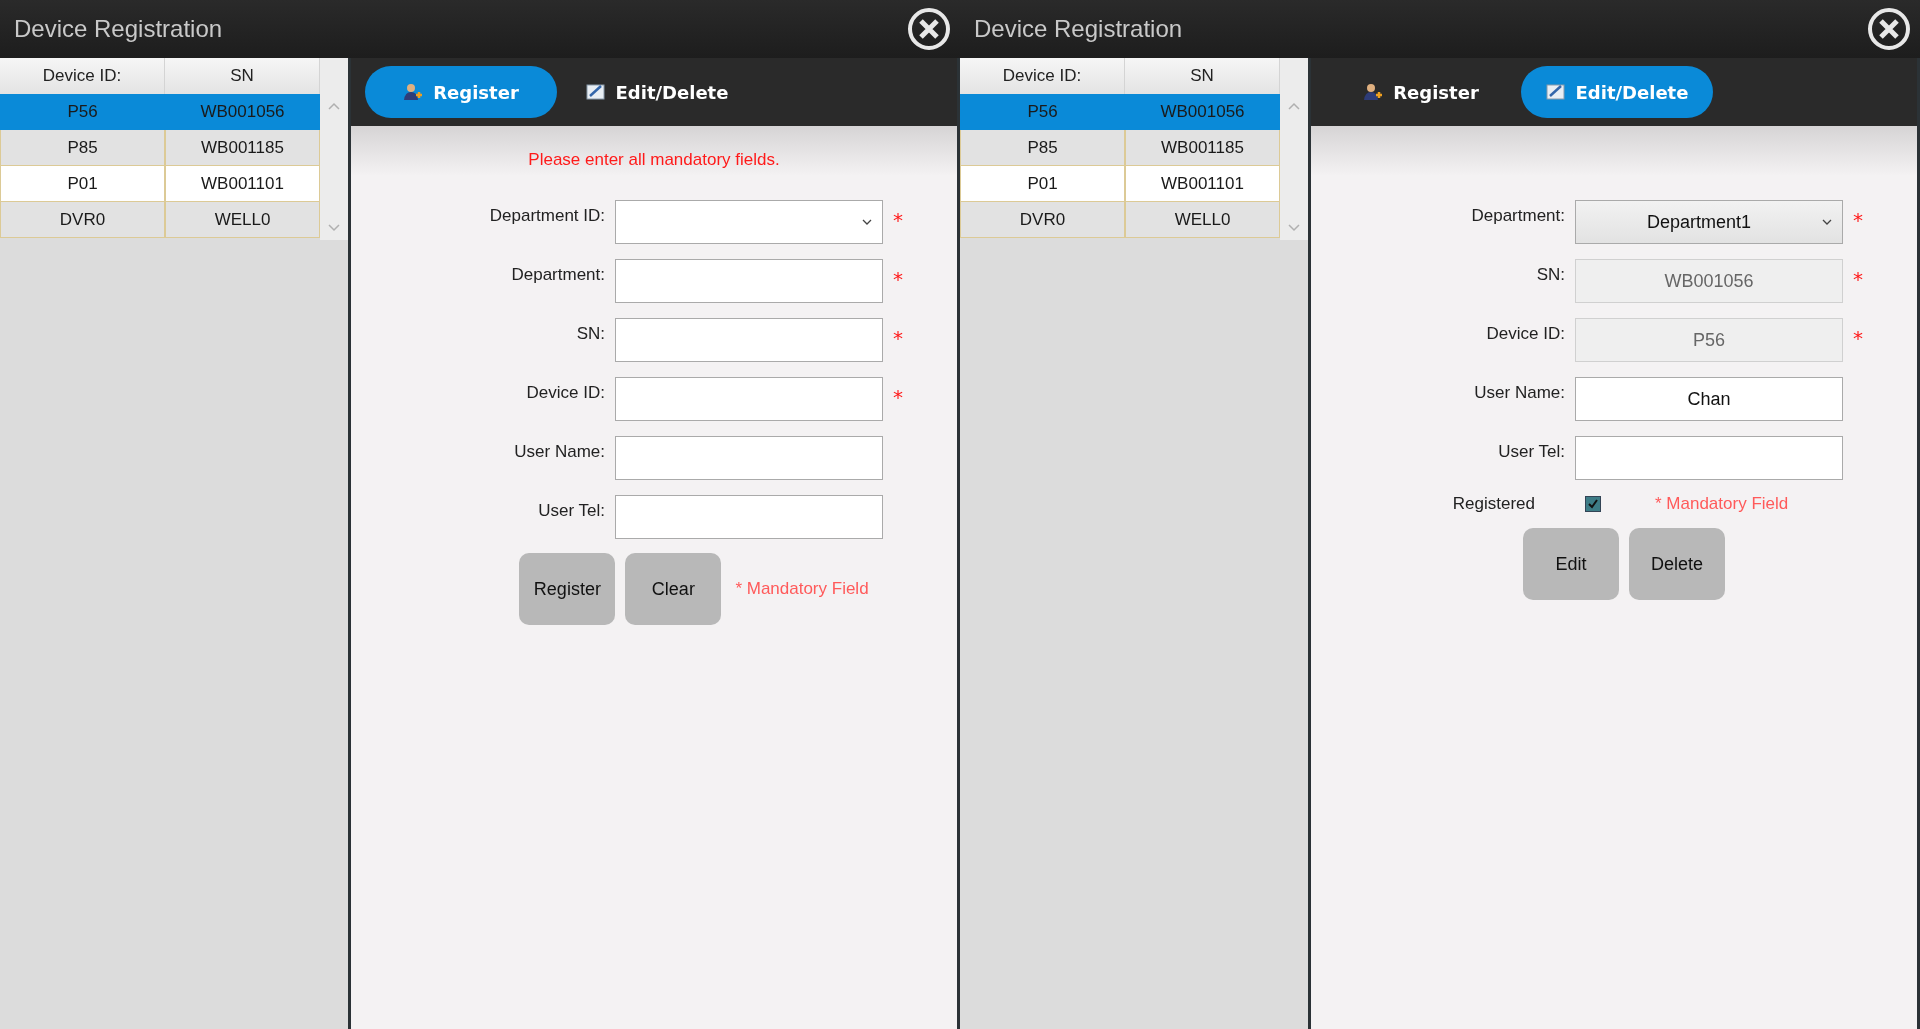 This screenshot has width=1920, height=1029. What do you see at coordinates (1493, 504) in the screenshot?
I see `checkbox-label: Registered` at bounding box center [1493, 504].